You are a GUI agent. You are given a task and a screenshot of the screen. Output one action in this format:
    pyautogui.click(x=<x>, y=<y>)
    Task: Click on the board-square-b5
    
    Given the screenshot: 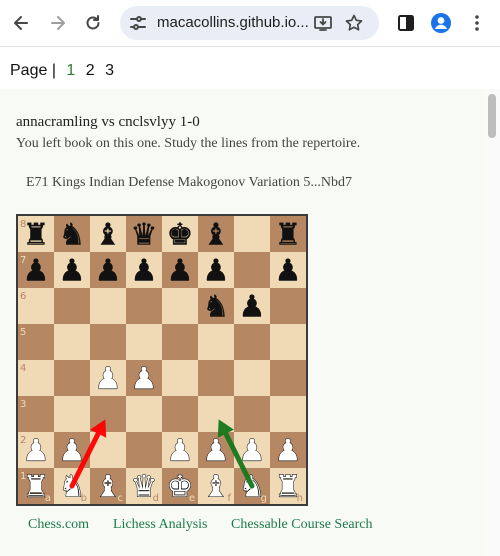 What is the action you would take?
    pyautogui.click(x=72, y=342)
    